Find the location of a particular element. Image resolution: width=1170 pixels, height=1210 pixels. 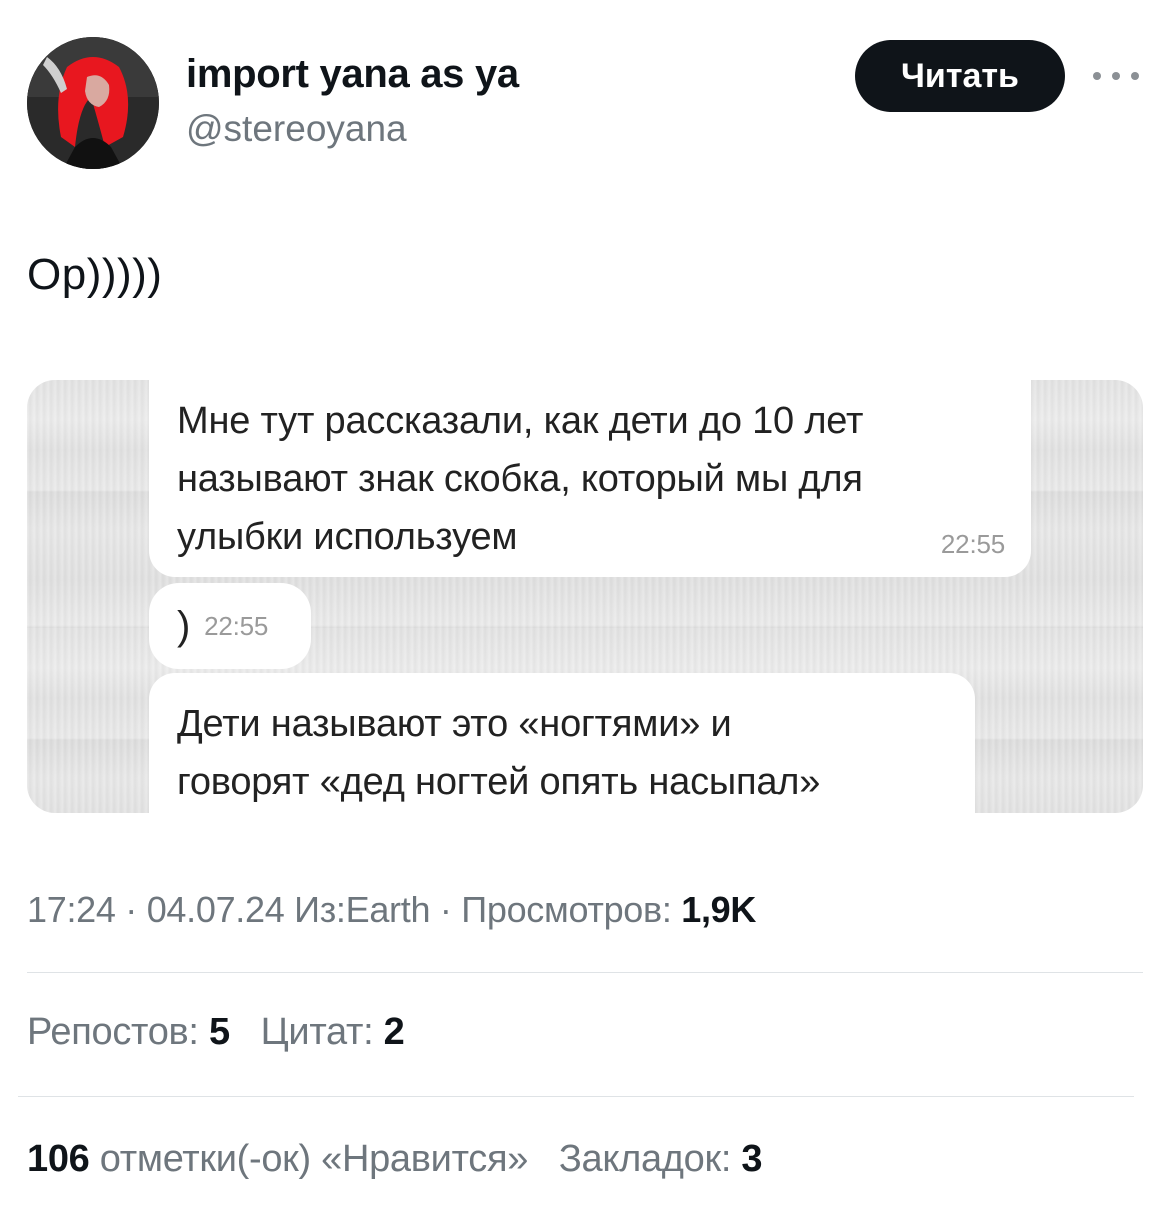

message-line: Дети называют это «ногтями» и is located at coordinates (454, 724).